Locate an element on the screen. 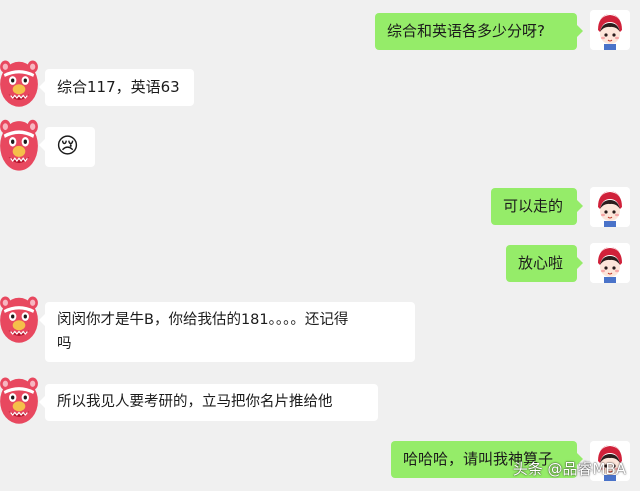 The image size is (640, 491). message-bubble-received: 综合117，英语63 is located at coordinates (116, 87).